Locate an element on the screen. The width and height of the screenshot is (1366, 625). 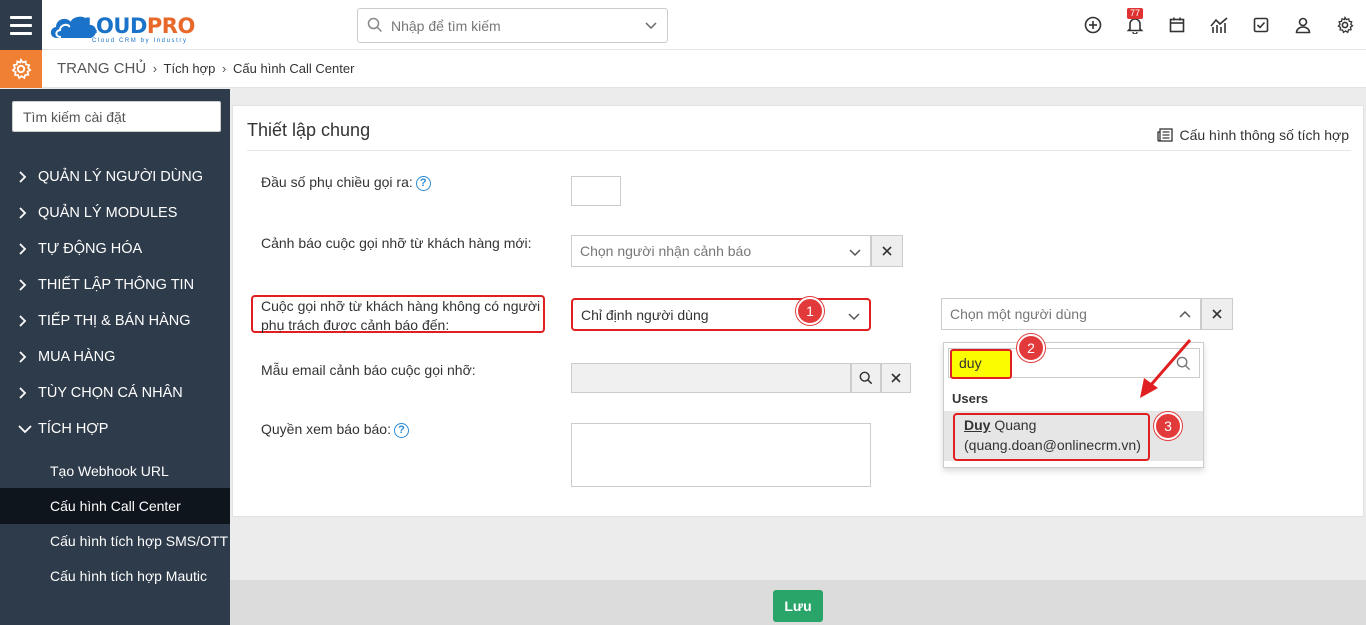
plus-circle-icon is located at coordinates (1093, 25).